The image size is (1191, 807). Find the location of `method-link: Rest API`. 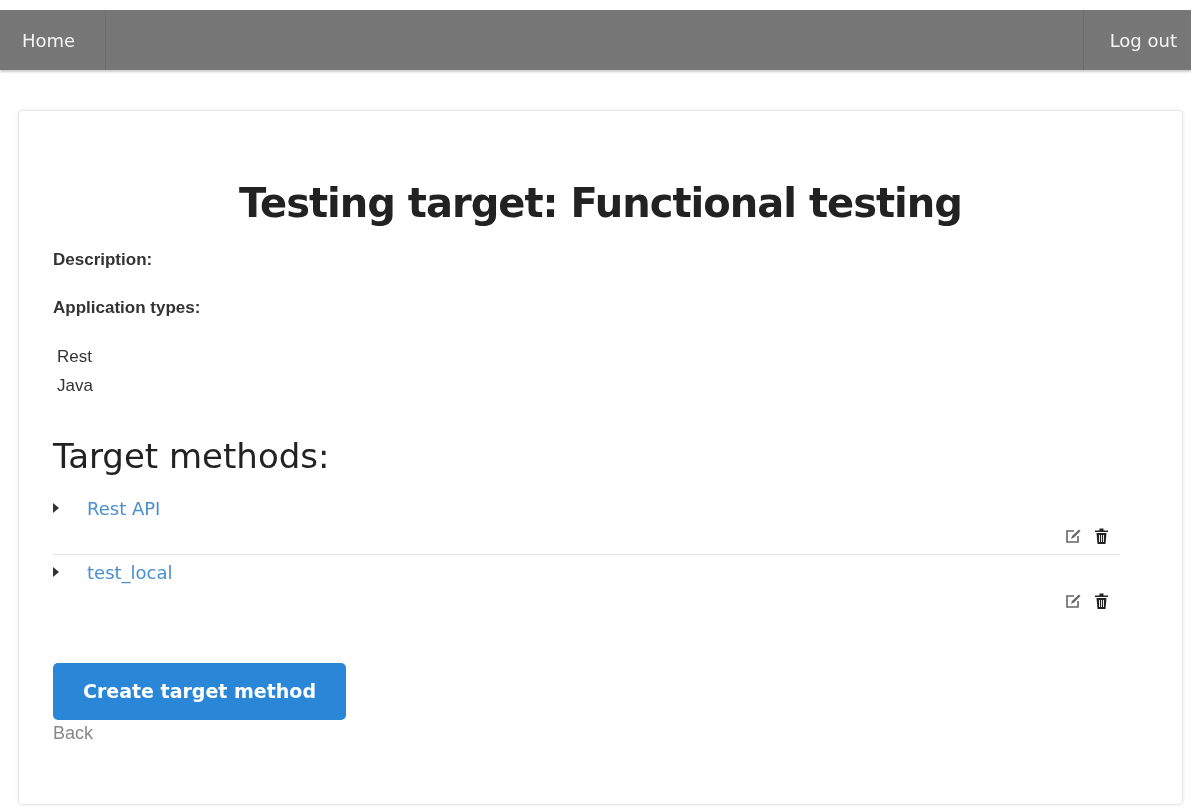

method-link: Rest API is located at coordinates (110, 524).